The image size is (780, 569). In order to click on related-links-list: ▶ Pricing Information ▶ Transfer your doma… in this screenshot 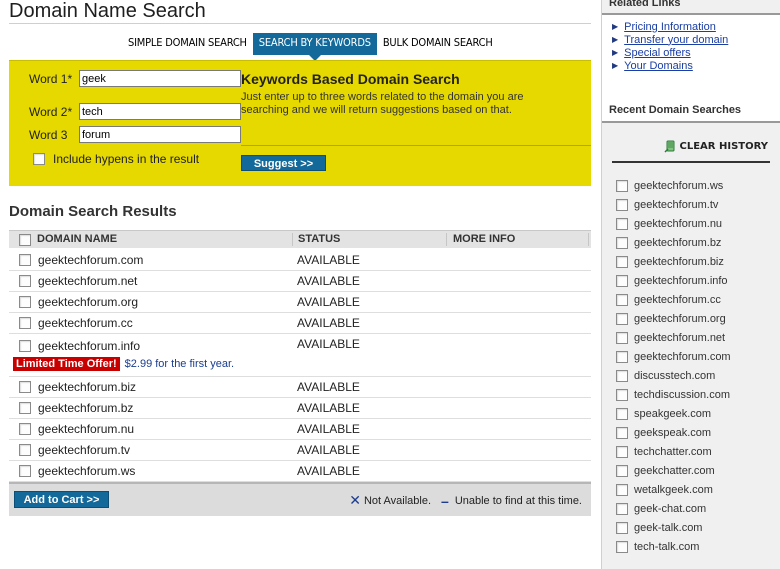, I will do `click(670, 46)`.